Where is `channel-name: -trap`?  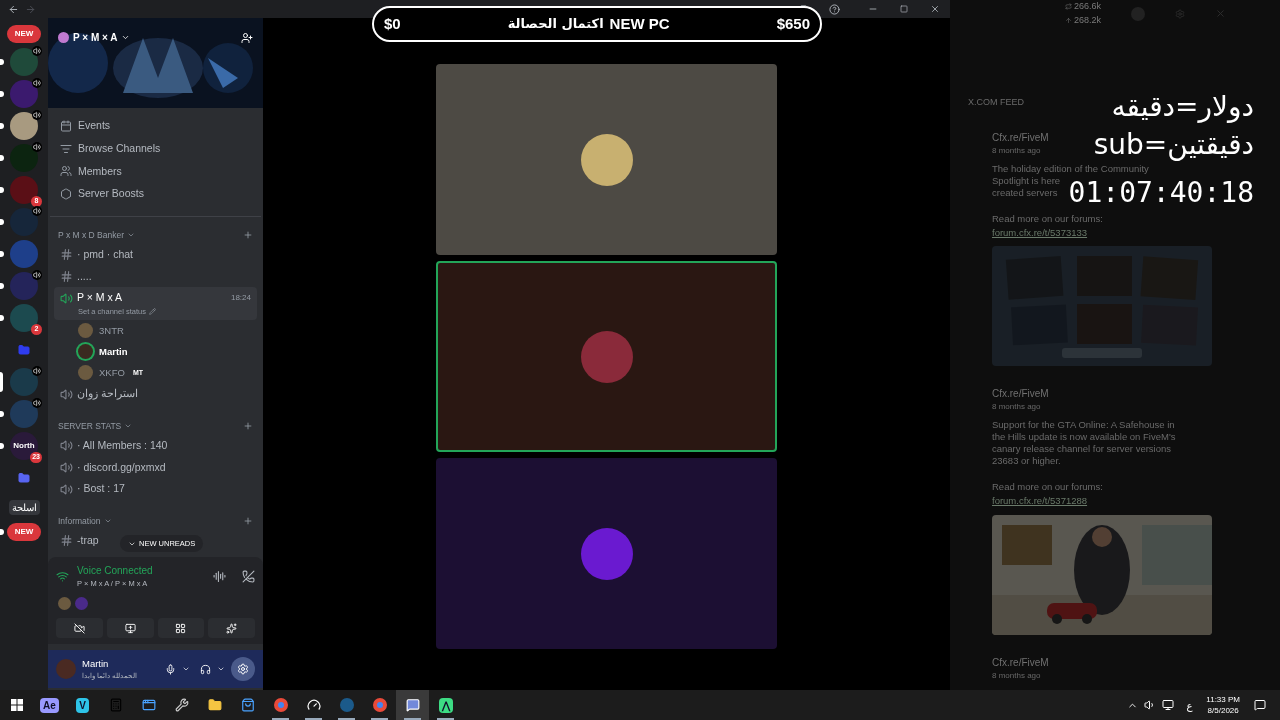
channel-name: -trap is located at coordinates (88, 540).